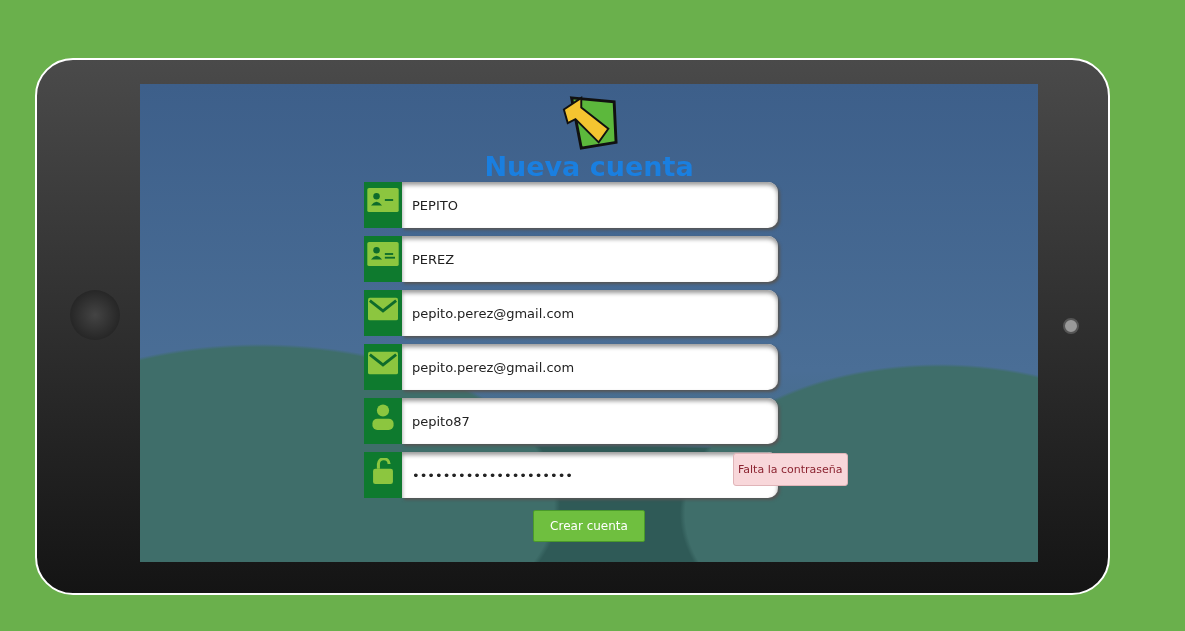 The image size is (1185, 631). Describe the element at coordinates (1071, 326) in the screenshot. I see `home-button-icon` at that location.